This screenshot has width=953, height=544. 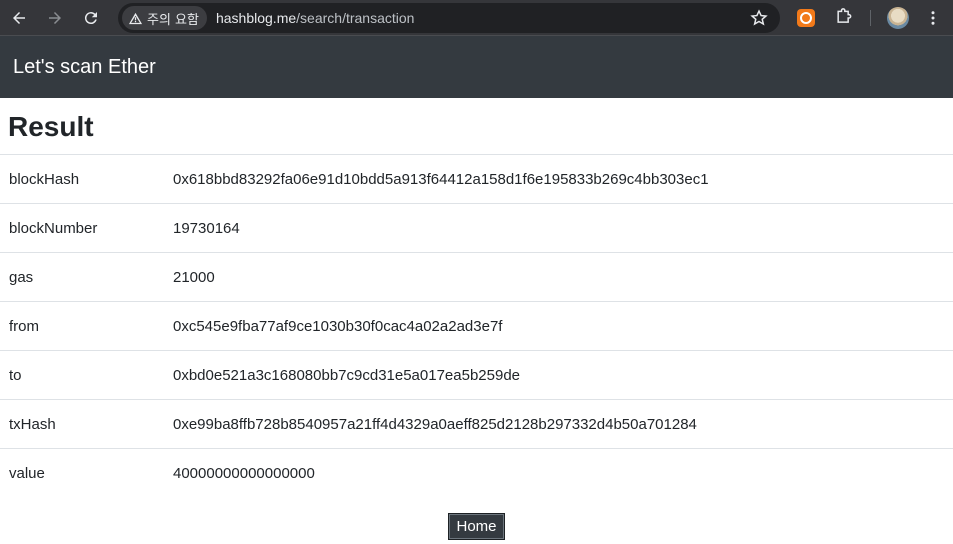 I want to click on back-button, so click(x=19, y=18).